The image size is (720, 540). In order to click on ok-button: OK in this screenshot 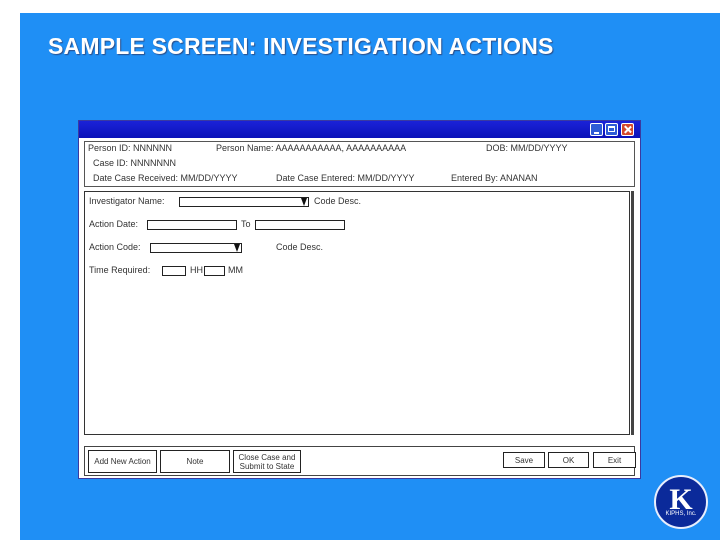, I will do `click(568, 460)`.